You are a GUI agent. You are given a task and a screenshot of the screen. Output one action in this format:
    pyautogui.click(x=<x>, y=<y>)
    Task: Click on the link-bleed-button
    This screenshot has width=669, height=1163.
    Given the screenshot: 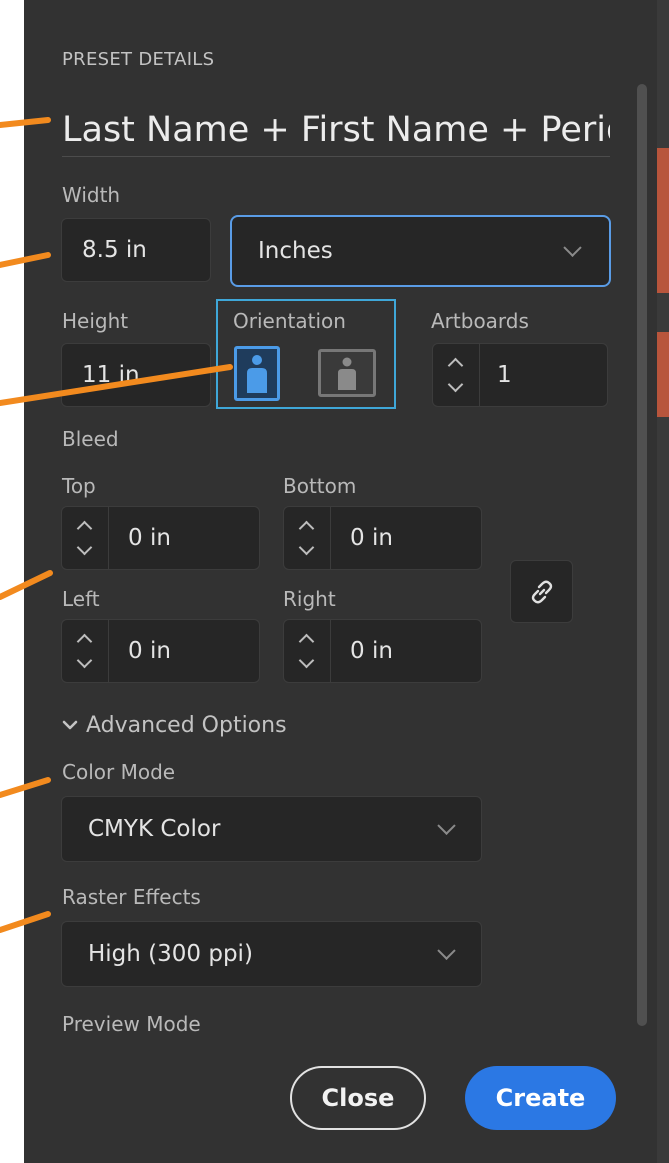 What is the action you would take?
    pyautogui.click(x=541, y=591)
    